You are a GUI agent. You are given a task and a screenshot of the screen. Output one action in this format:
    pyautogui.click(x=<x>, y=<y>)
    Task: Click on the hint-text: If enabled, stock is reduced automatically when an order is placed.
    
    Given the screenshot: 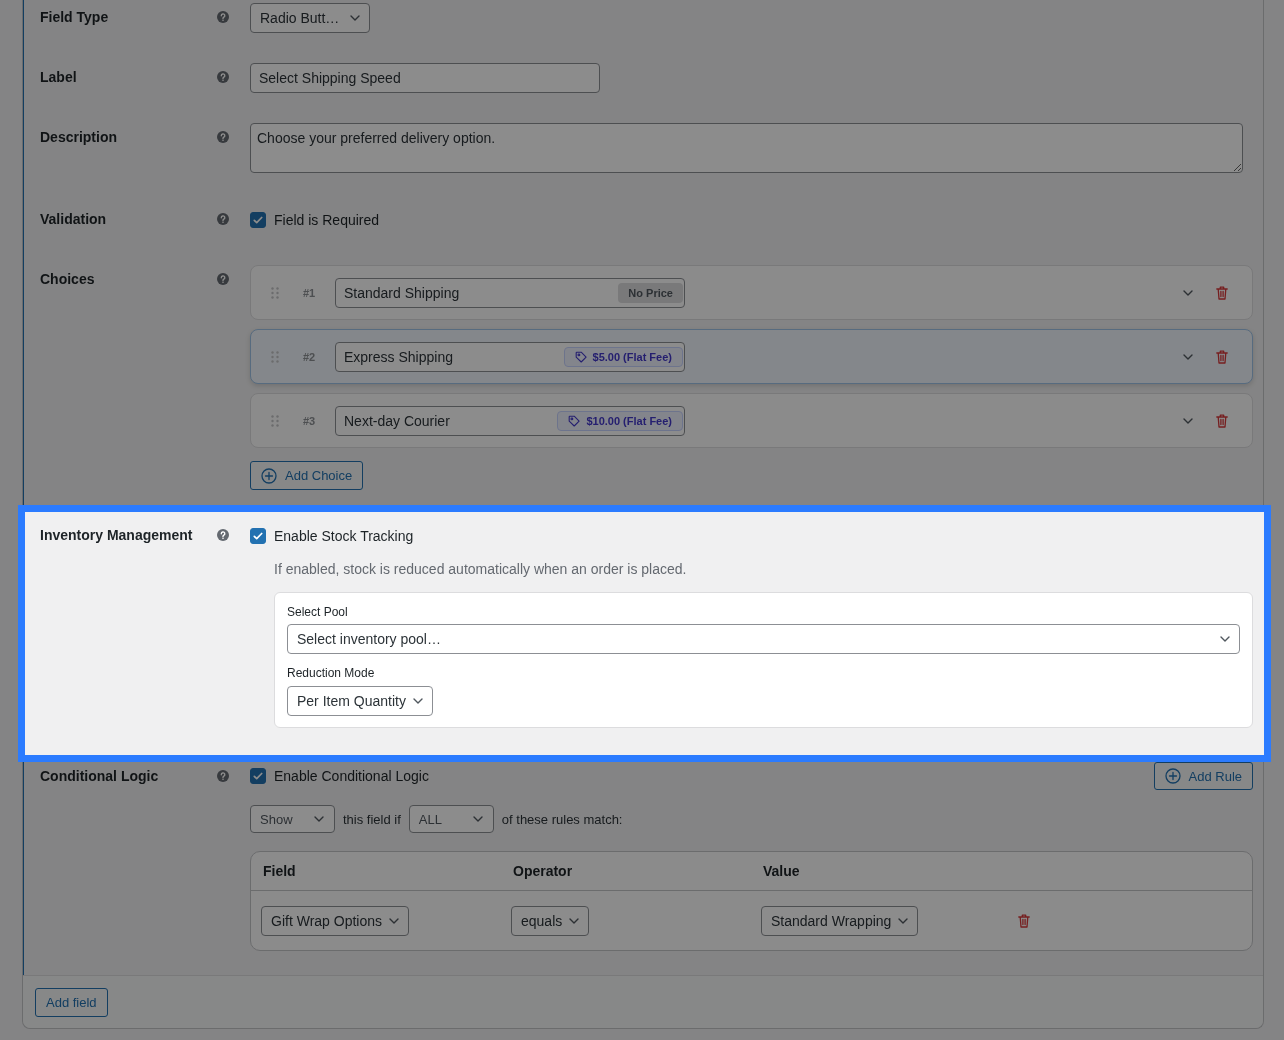 What is the action you would take?
    pyautogui.click(x=480, y=569)
    